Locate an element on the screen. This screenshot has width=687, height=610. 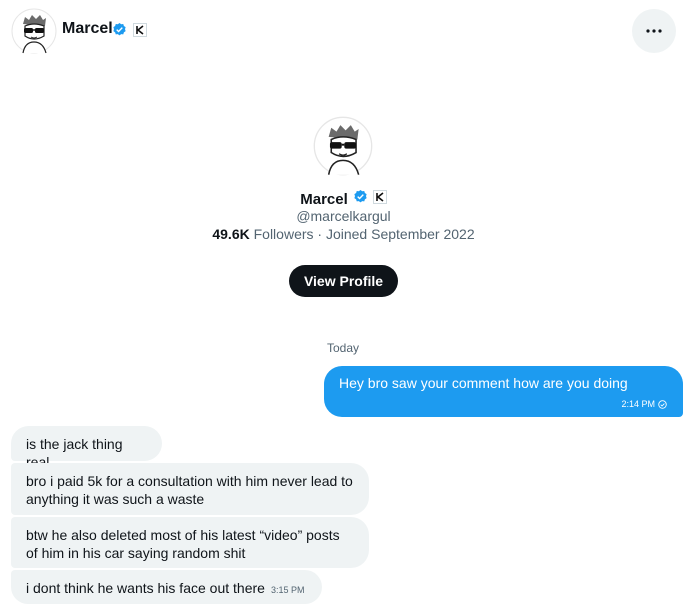
sent-check-icon is located at coordinates (662, 404).